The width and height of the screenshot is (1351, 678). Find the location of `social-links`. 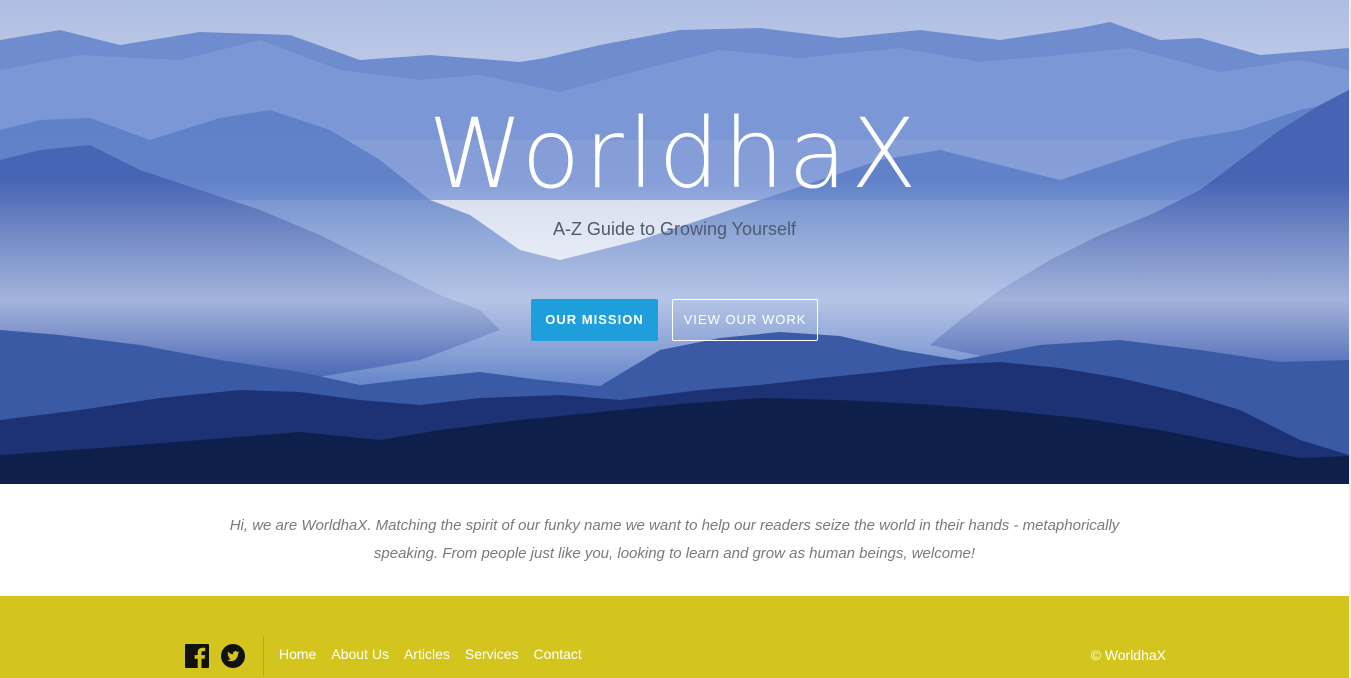

social-links is located at coordinates (215, 656).